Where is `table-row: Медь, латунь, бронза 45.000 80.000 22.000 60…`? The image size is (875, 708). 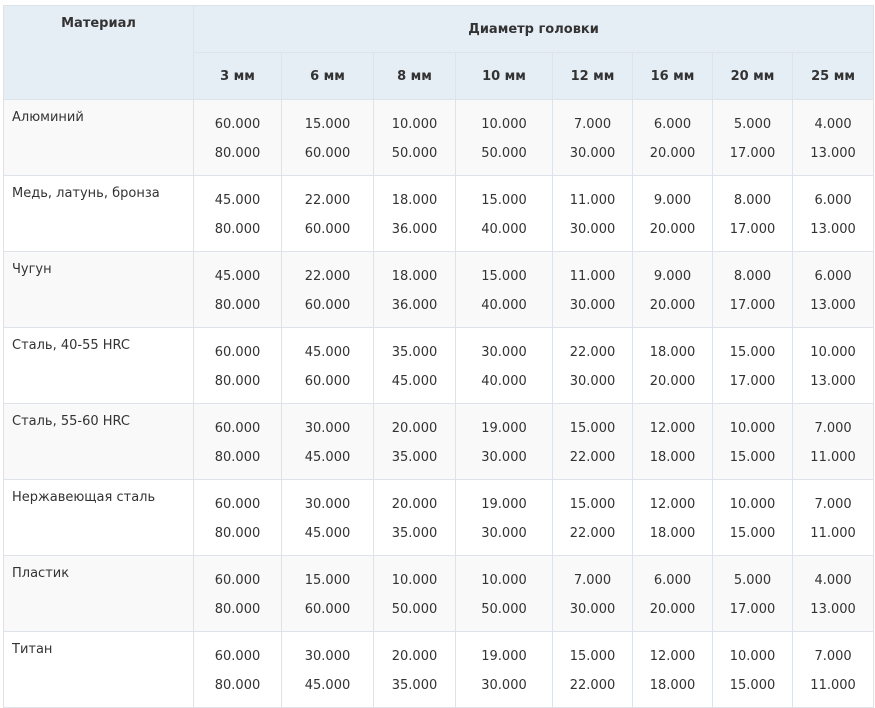 table-row: Медь, латунь, бронза 45.000 80.000 22.000 60… is located at coordinates (439, 213).